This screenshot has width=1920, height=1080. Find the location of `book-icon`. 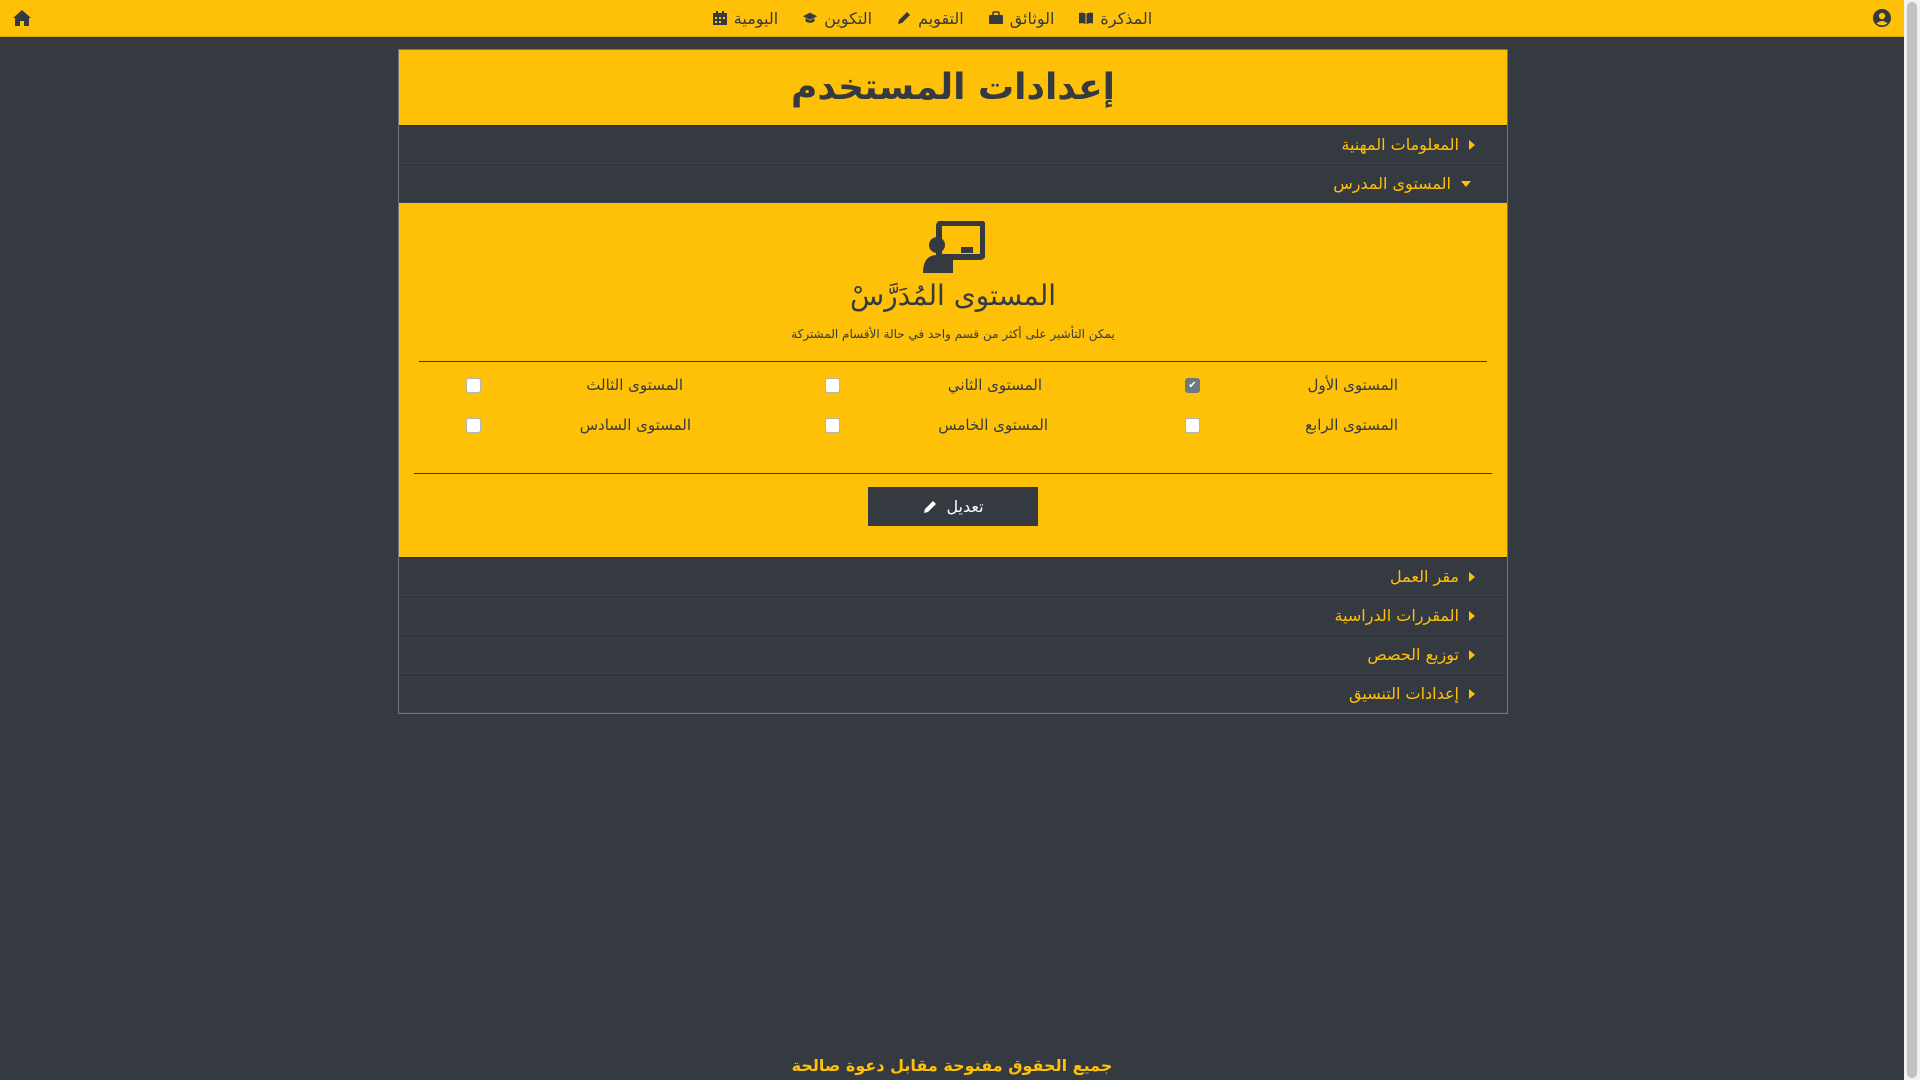

book-icon is located at coordinates (1086, 18).